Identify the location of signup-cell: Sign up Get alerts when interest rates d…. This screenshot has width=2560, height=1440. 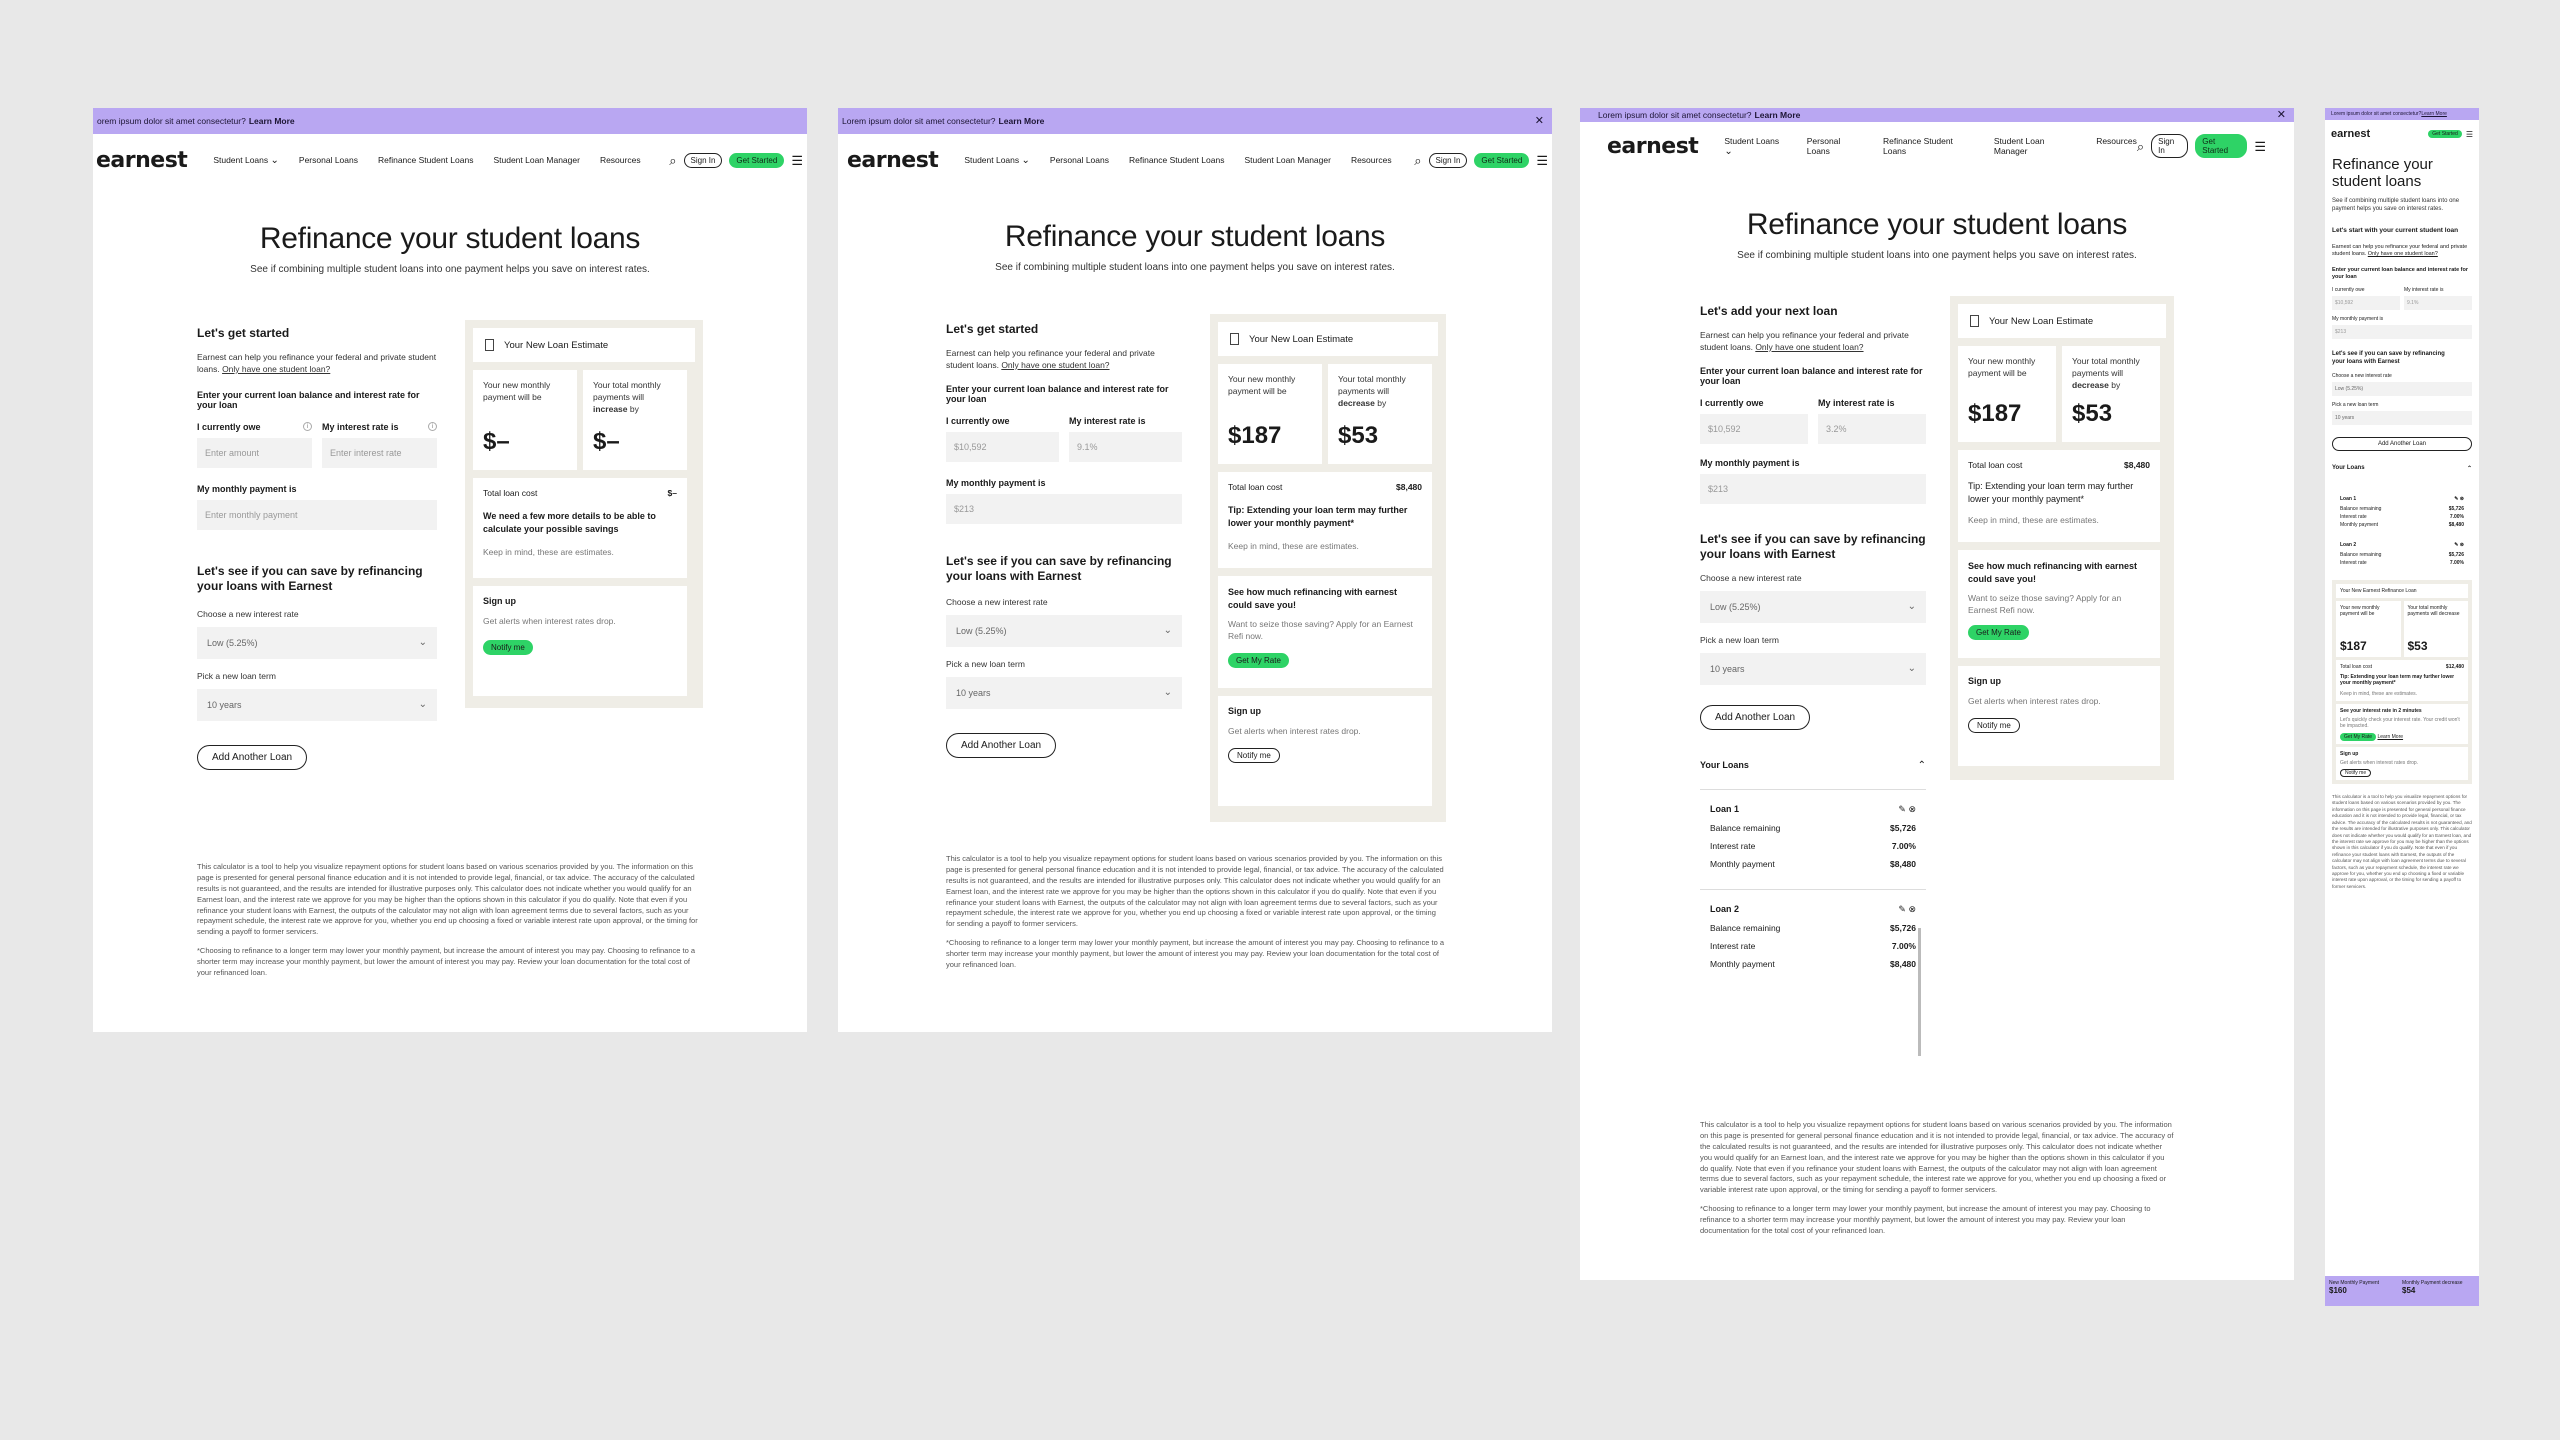
(1325, 751).